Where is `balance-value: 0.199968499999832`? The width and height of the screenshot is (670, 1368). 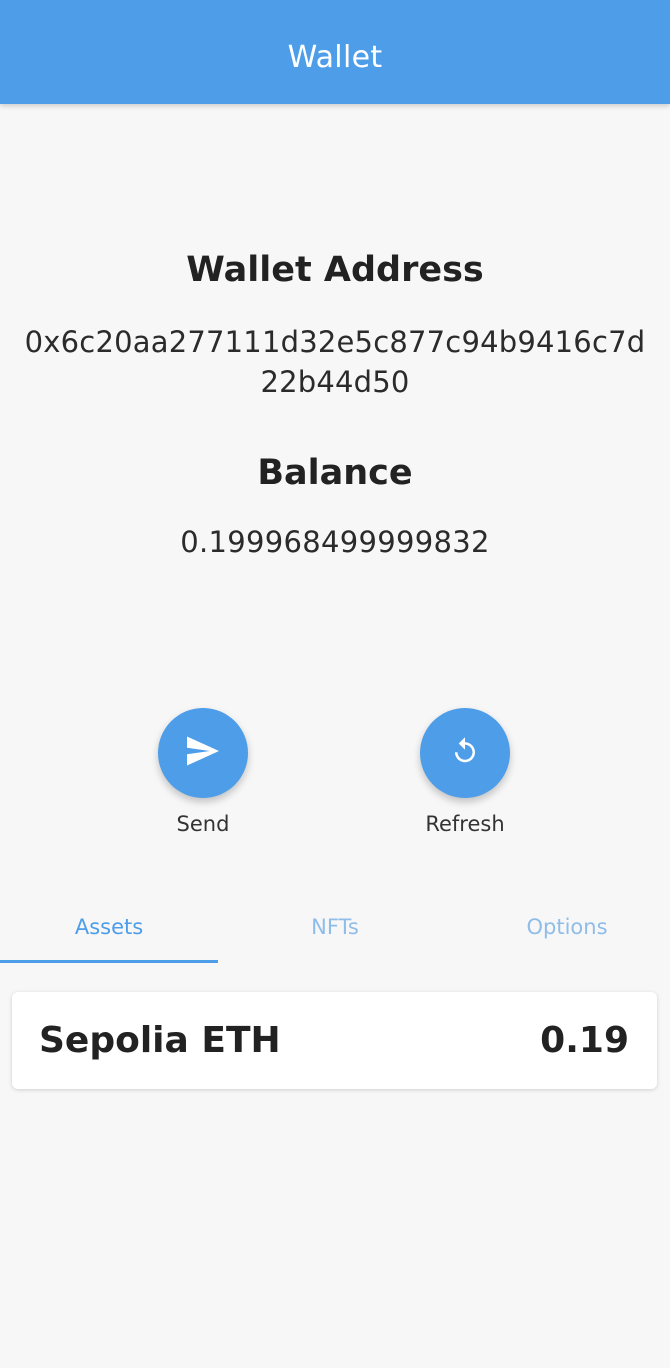 balance-value: 0.199968499999832 is located at coordinates (335, 542).